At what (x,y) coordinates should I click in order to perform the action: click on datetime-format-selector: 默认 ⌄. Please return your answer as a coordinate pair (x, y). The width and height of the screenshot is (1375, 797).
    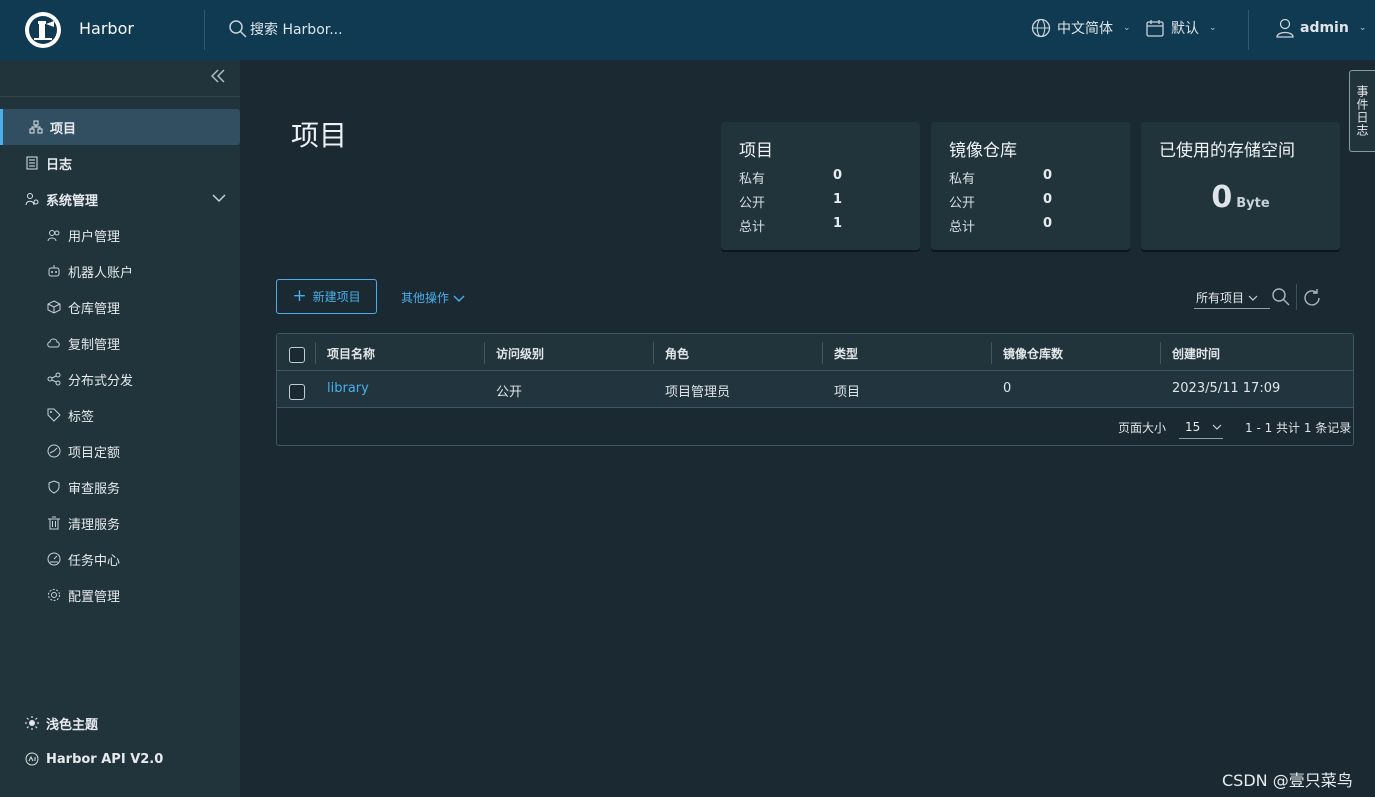
    Looking at the image, I should click on (1181, 28).